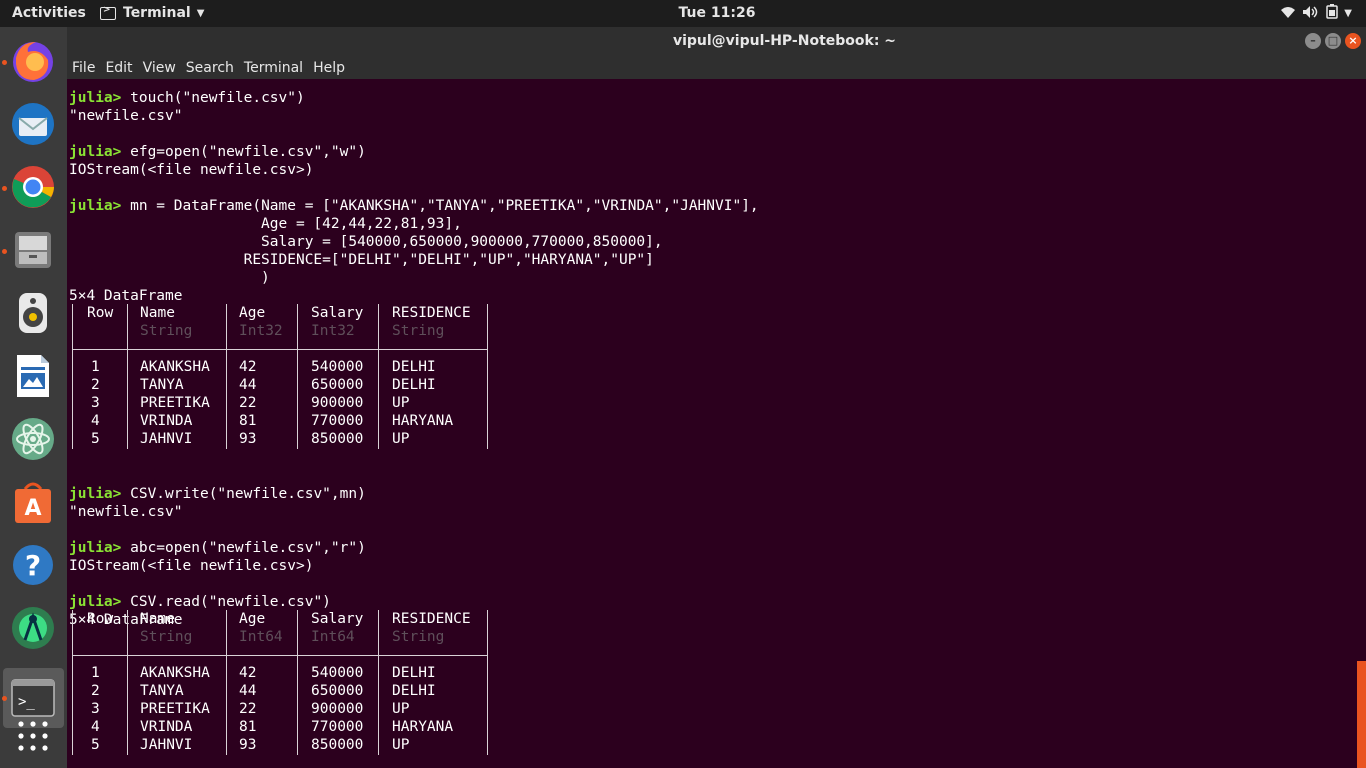 The image size is (1366, 768). I want to click on terminal-output-line: 5×4 DataFrame, so click(414, 296).